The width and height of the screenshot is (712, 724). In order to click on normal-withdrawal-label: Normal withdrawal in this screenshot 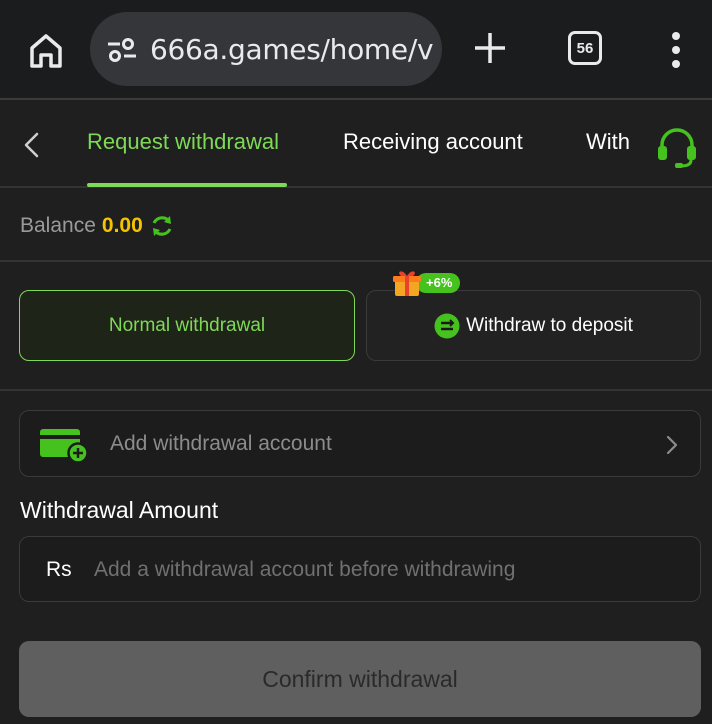, I will do `click(187, 325)`.